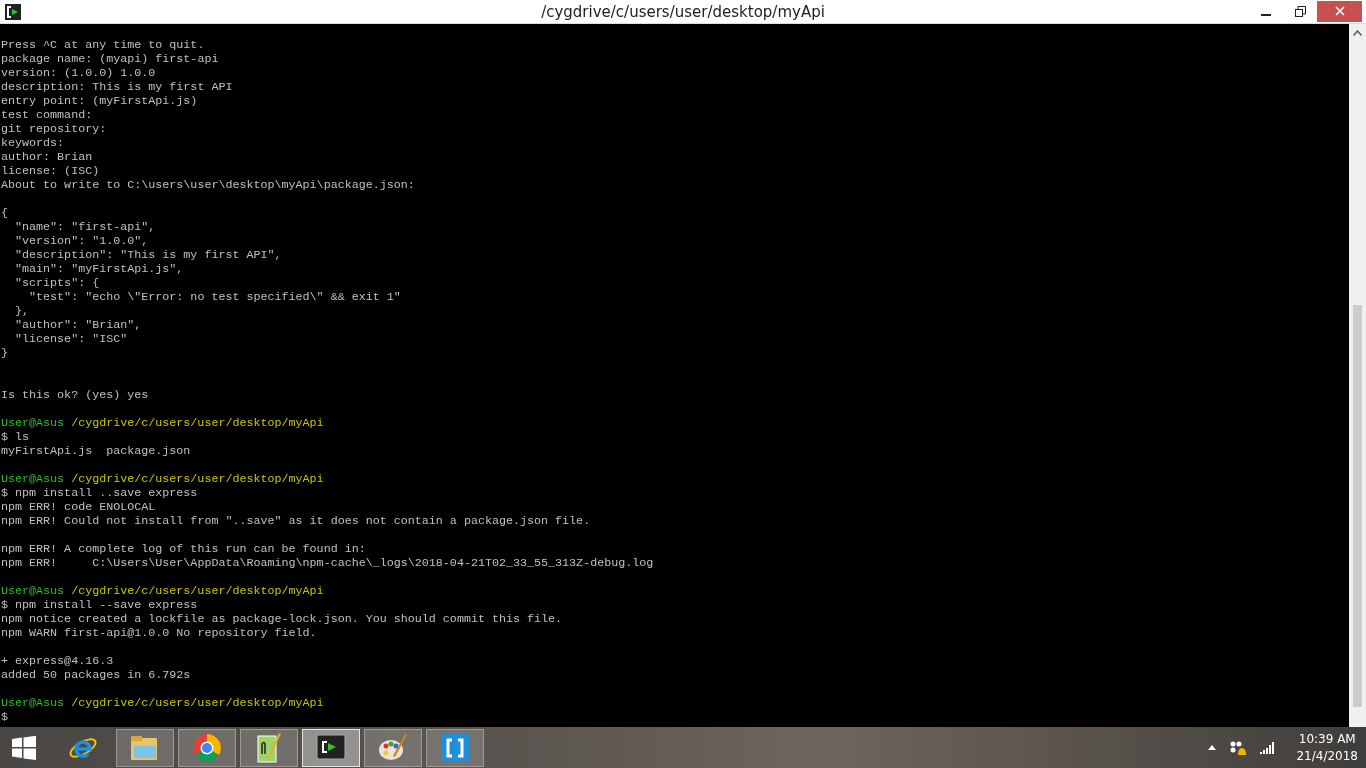  Describe the element at coordinates (99, 605) in the screenshot. I see `terminal-line: $ npm install --save express` at that location.